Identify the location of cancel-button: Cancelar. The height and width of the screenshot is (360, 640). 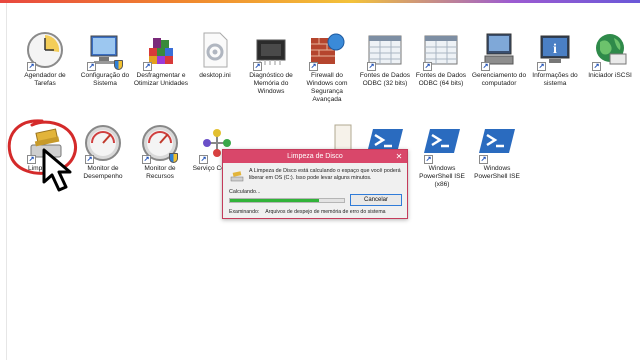
(376, 200).